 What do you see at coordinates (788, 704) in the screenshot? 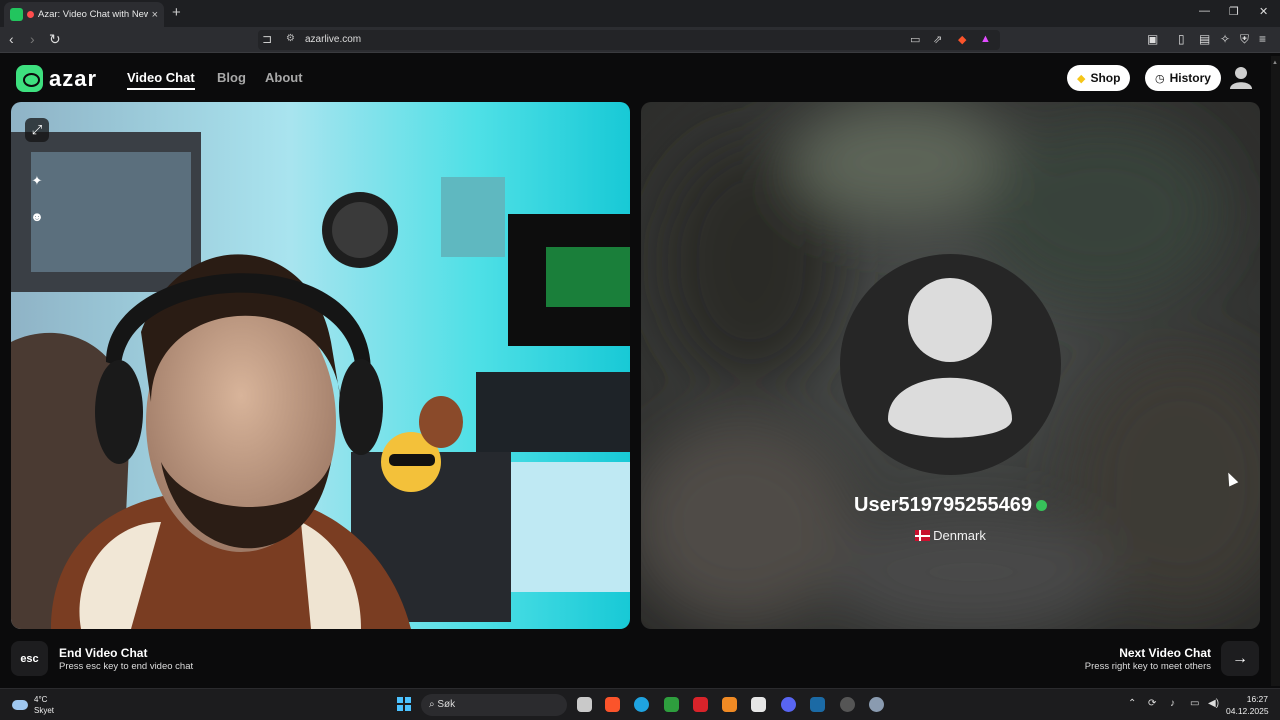
I see `discord-icon` at bounding box center [788, 704].